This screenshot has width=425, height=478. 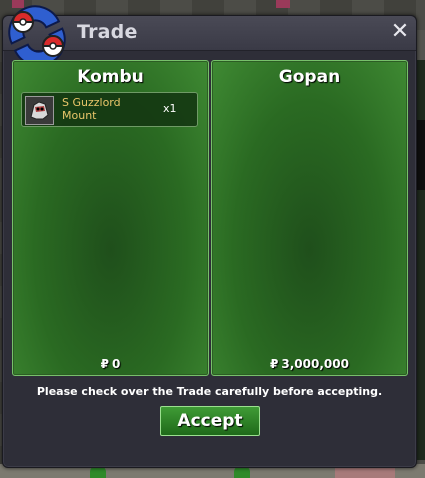 I want to click on item-name: S Guzzlord Mount, so click(x=105, y=109).